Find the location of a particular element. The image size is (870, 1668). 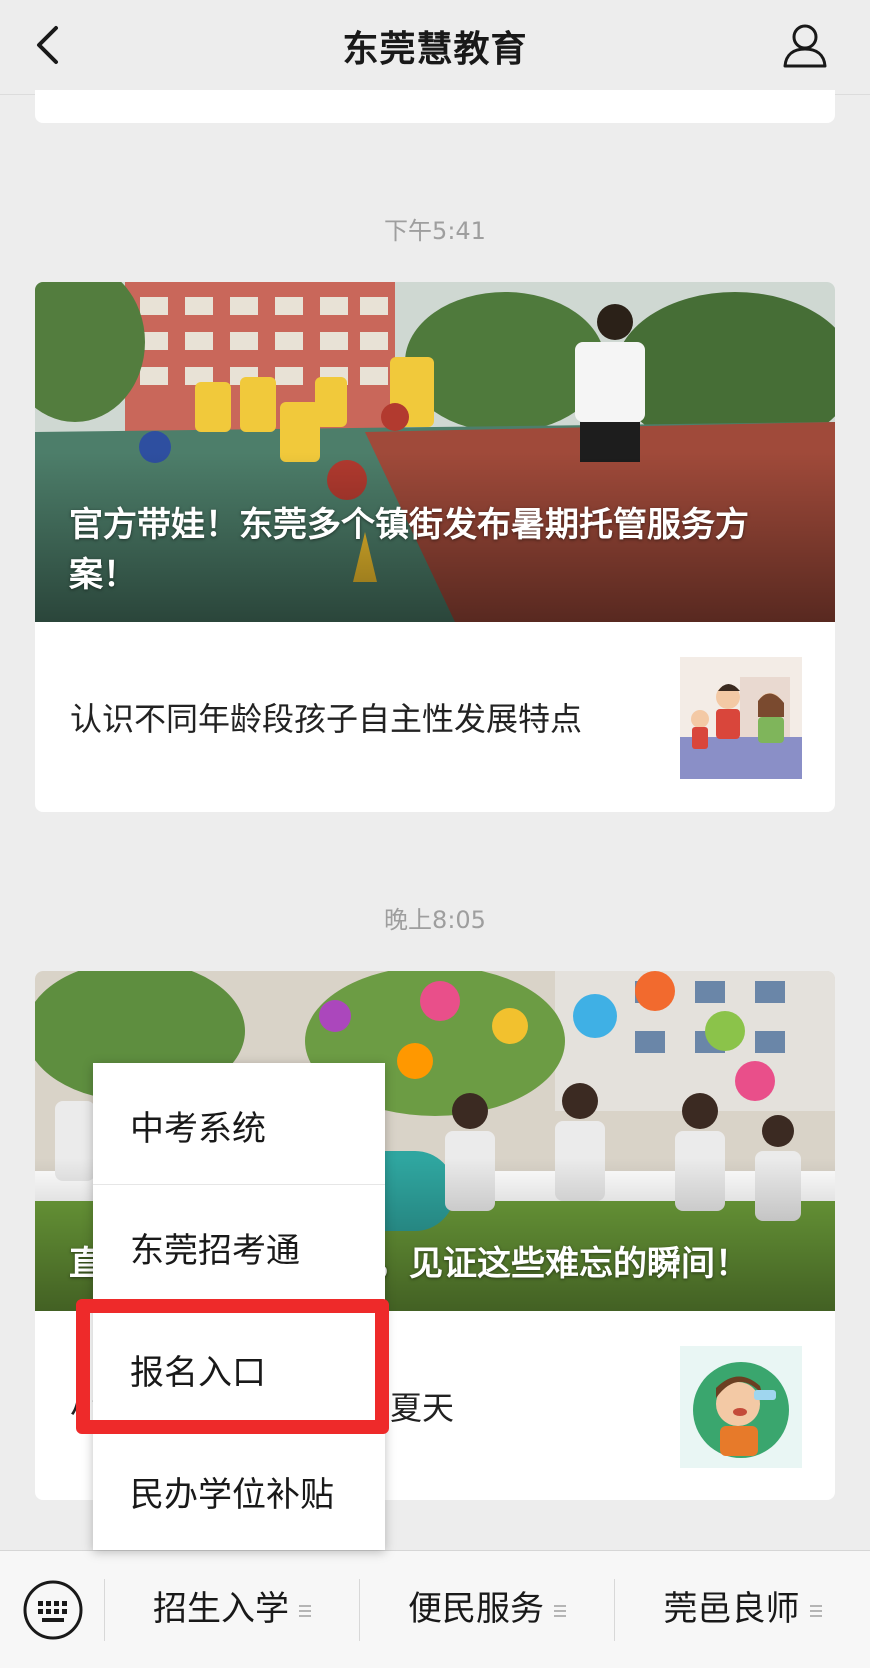

submenu-item-zhaokaotong: 东莞招考通 is located at coordinates (239, 1245).